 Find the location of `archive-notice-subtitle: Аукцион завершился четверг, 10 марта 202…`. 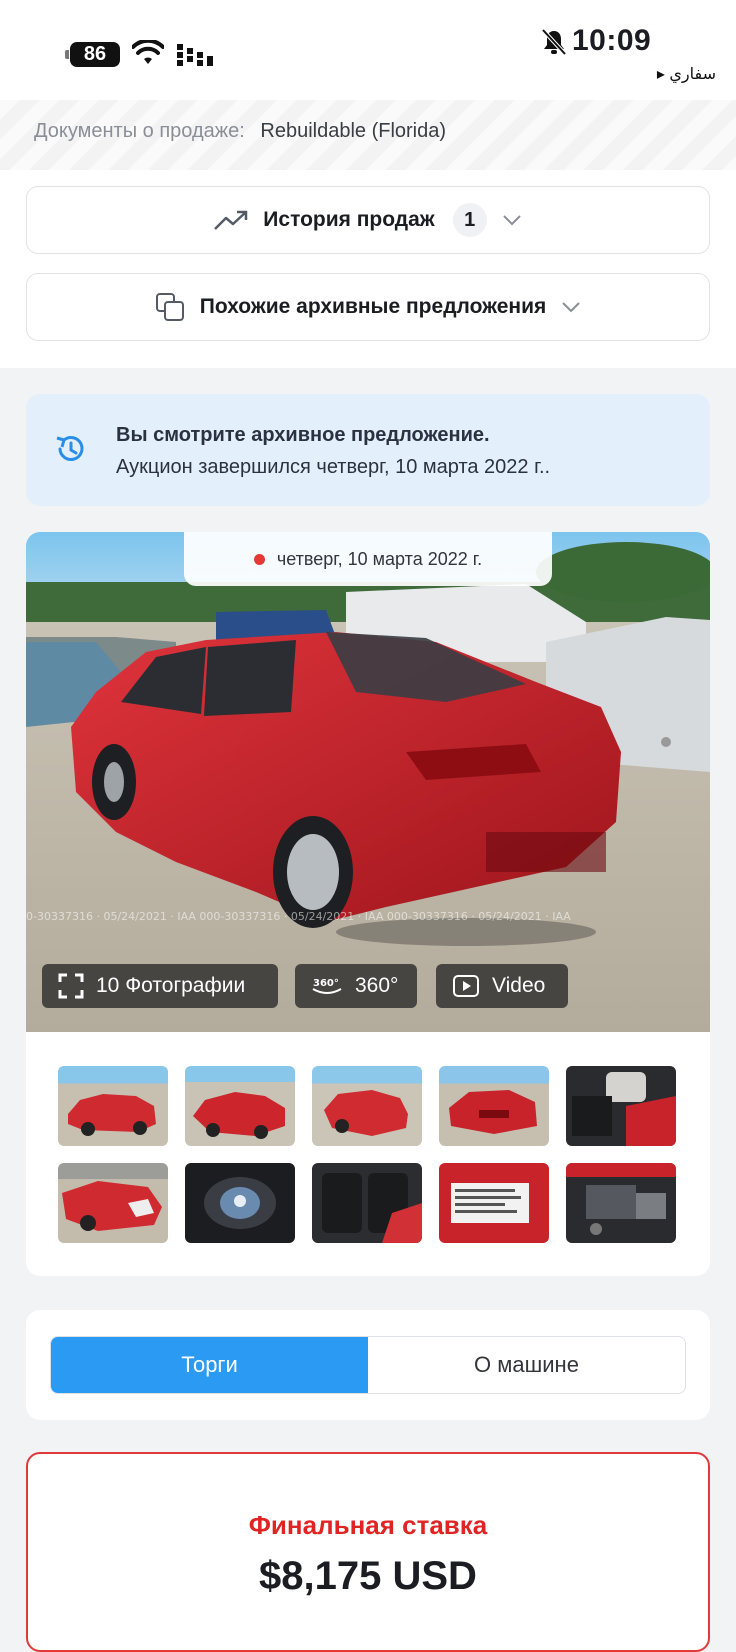

archive-notice-subtitle: Аукцион завершился четверг, 10 марта 202… is located at coordinates (333, 467).